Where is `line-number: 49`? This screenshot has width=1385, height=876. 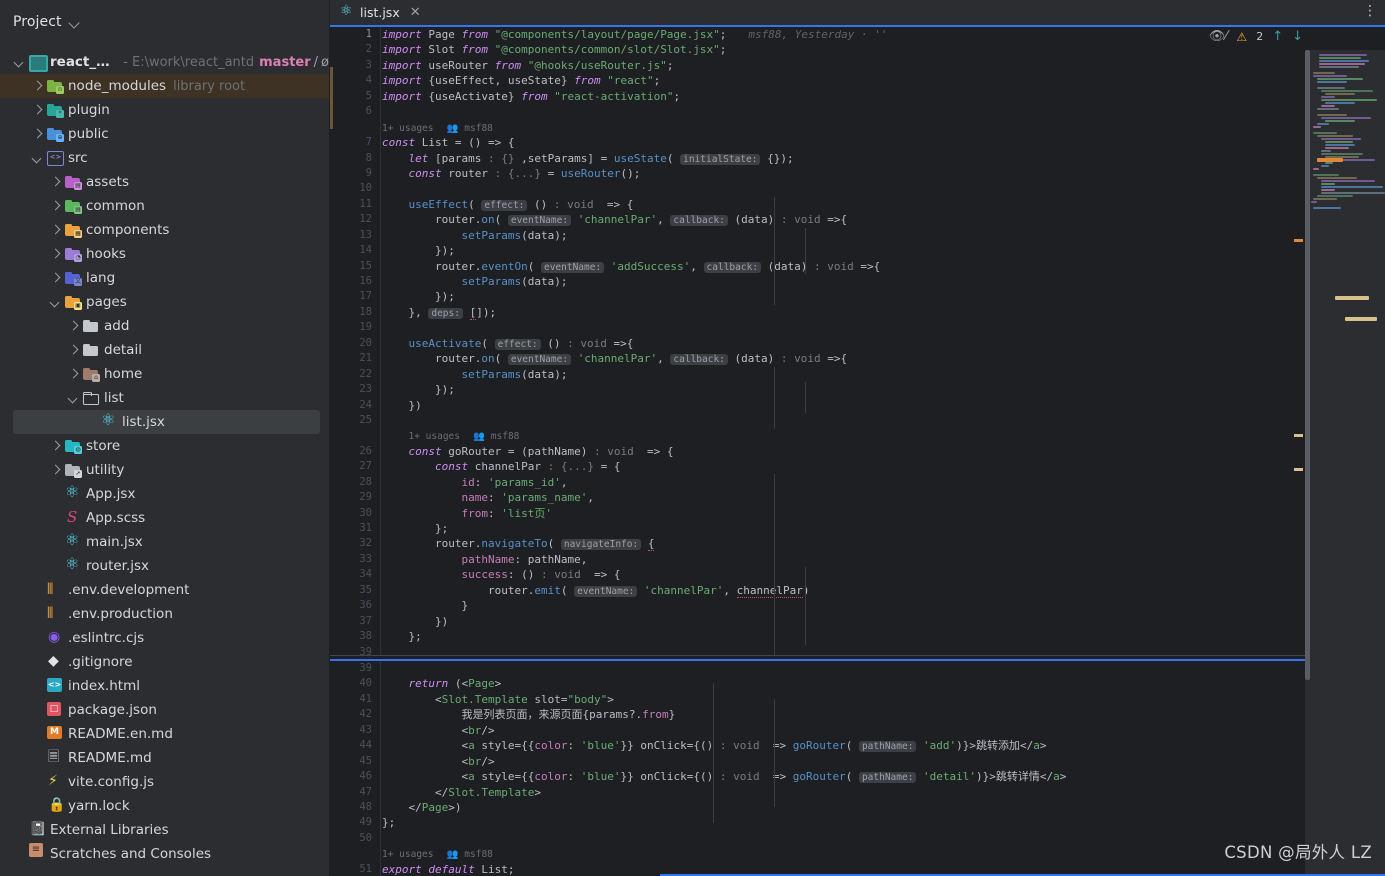 line-number: 49 is located at coordinates (355, 822).